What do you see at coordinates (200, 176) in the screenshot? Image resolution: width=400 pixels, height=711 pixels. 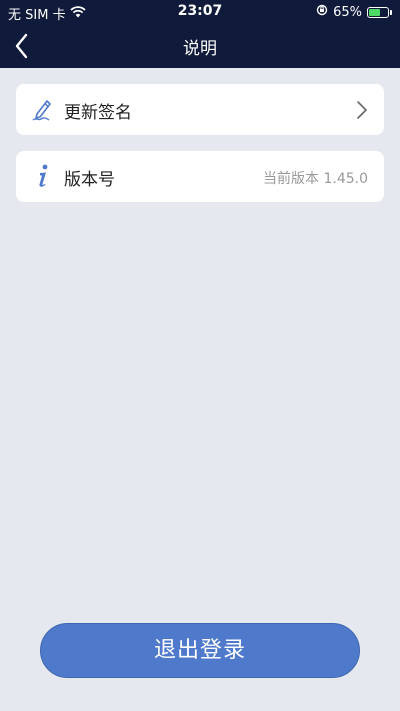 I see `version-item: 版本号 当前版本 1.45.0` at bounding box center [200, 176].